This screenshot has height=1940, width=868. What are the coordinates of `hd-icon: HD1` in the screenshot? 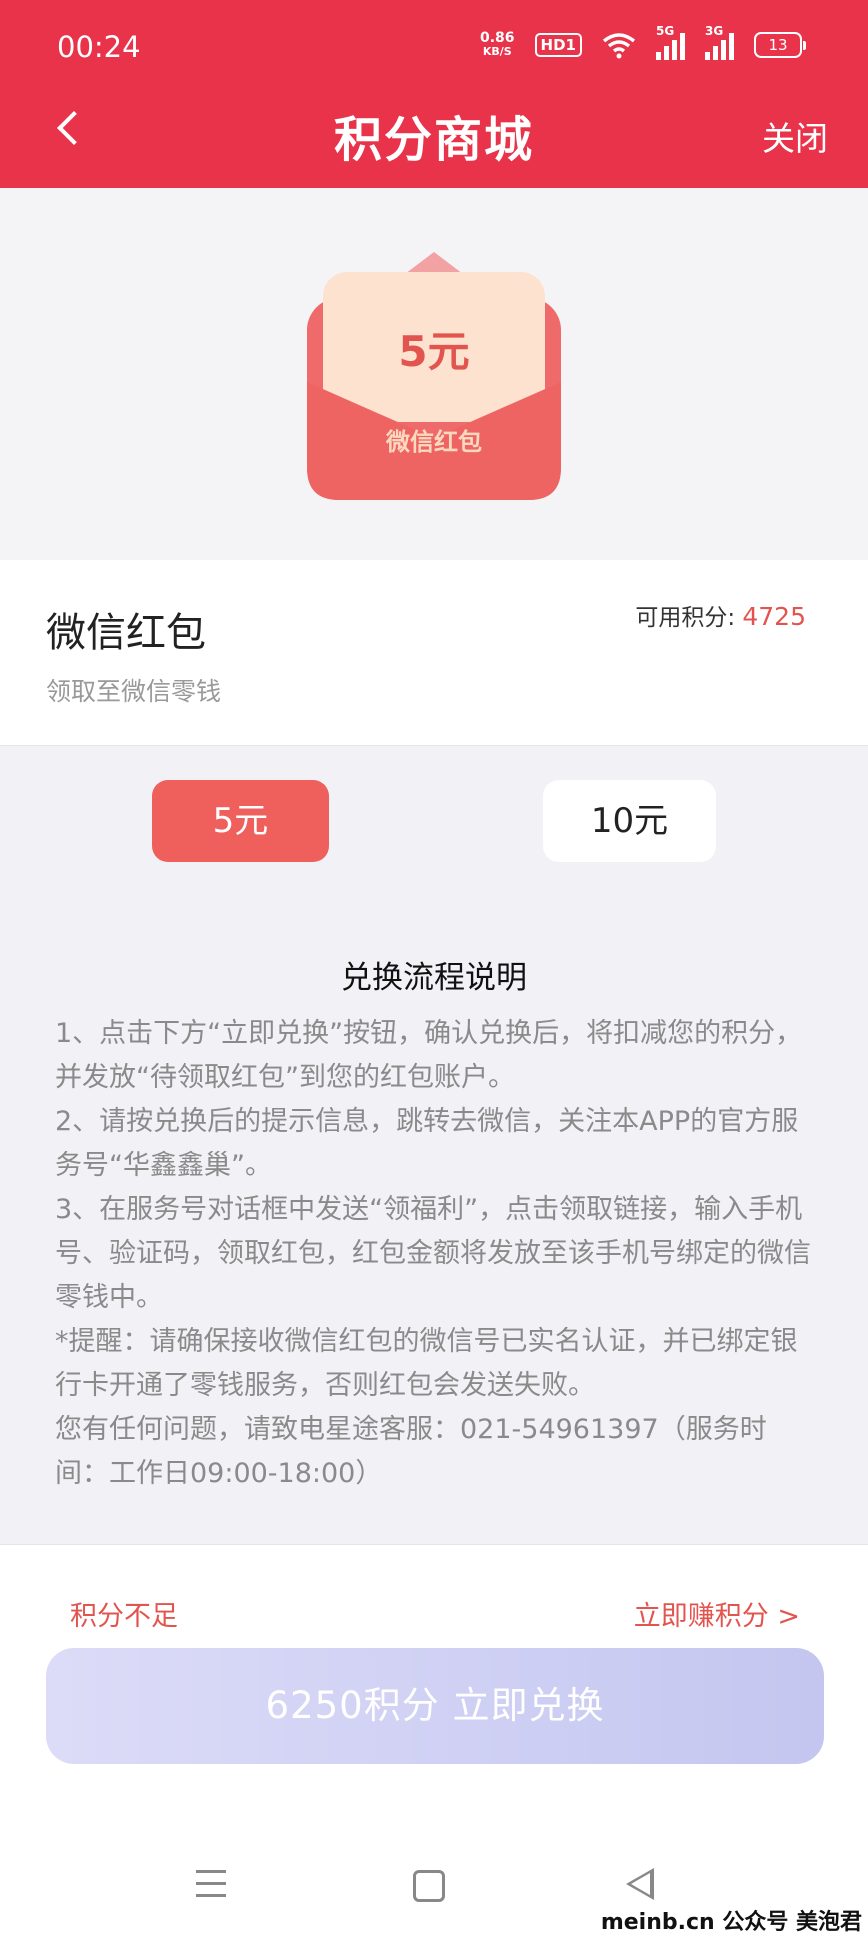 It's located at (558, 45).